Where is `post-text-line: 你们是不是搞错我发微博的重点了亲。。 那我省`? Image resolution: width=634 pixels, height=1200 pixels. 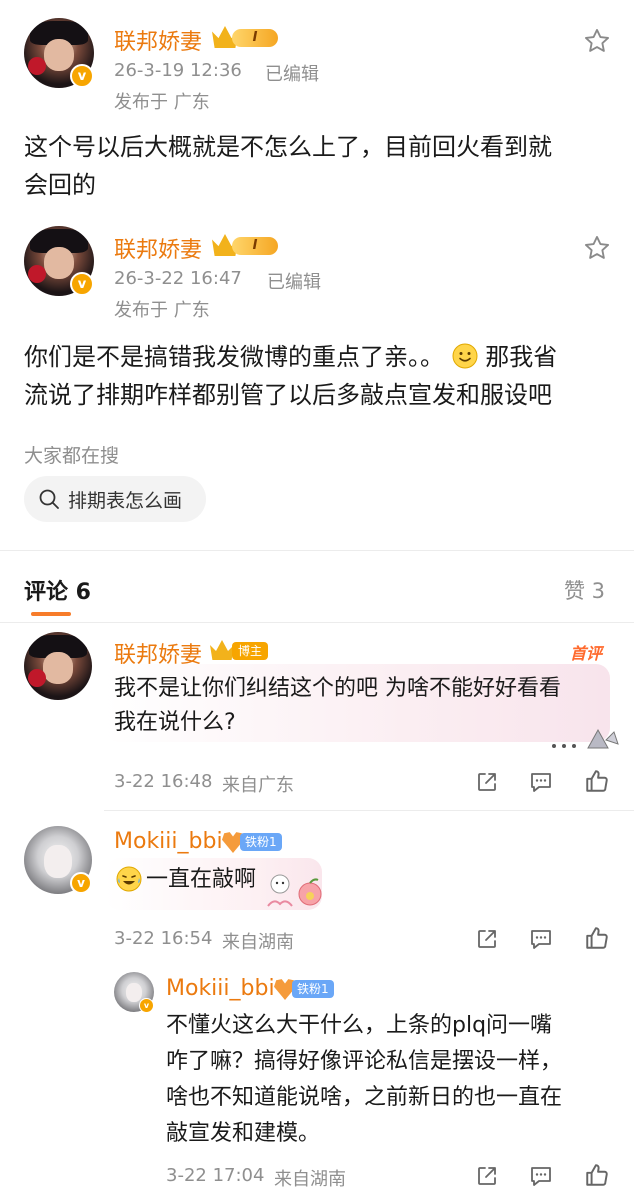 post-text-line: 你们是不是搞错我发微博的重点了亲。。 那我省 is located at coordinates (290, 357).